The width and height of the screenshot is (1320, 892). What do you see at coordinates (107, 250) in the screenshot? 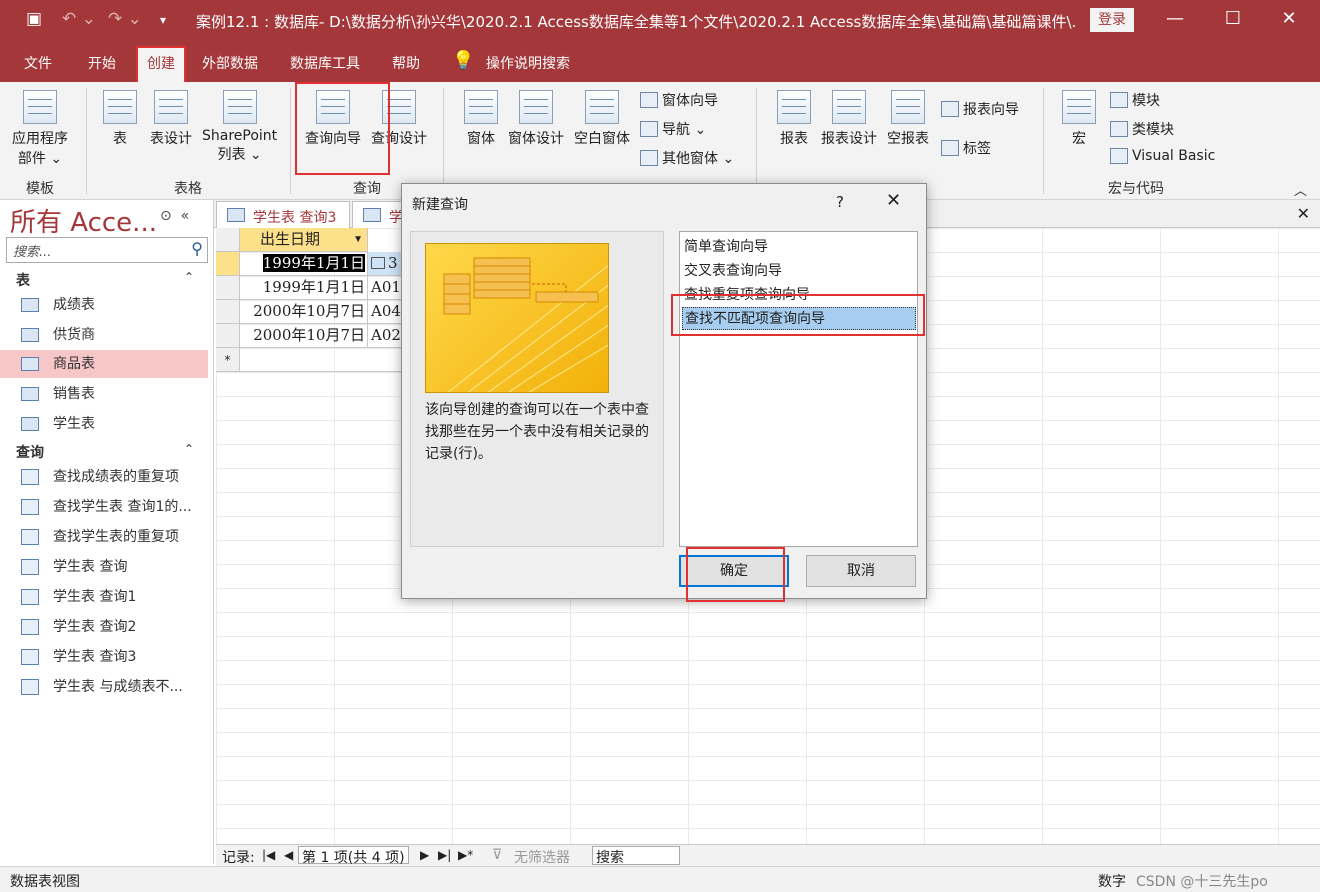
I see `nav-search-input: 搜索... ⚲` at bounding box center [107, 250].